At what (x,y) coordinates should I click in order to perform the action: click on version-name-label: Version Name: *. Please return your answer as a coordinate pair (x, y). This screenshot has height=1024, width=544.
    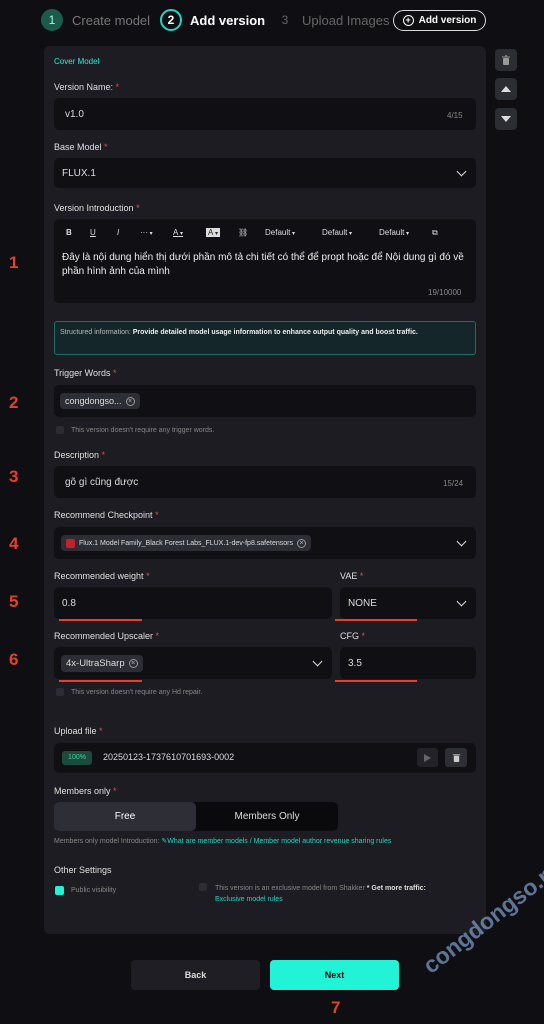
    Looking at the image, I should click on (87, 87).